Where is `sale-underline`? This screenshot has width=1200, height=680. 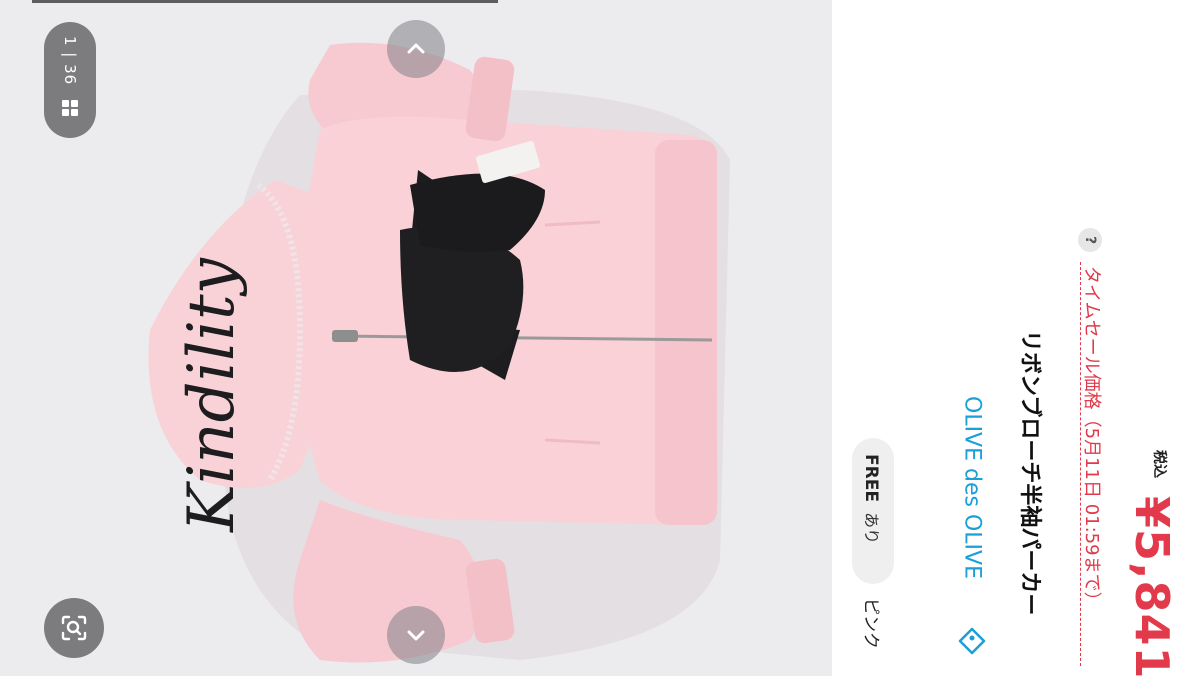
sale-underline is located at coordinates (1080, 464).